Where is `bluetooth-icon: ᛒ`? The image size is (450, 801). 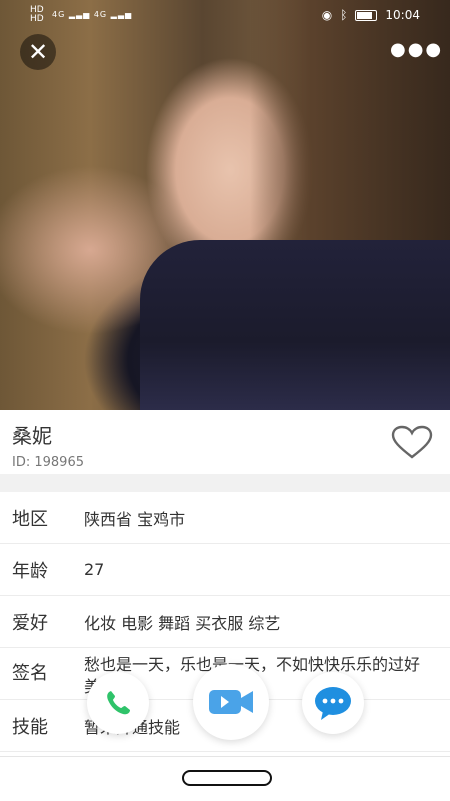 bluetooth-icon: ᛒ is located at coordinates (344, 15).